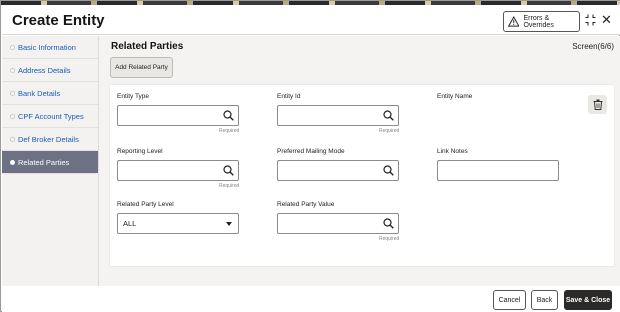 The width and height of the screenshot is (620, 312). What do you see at coordinates (289, 96) in the screenshot?
I see `entity-id-label: Entity Id` at bounding box center [289, 96].